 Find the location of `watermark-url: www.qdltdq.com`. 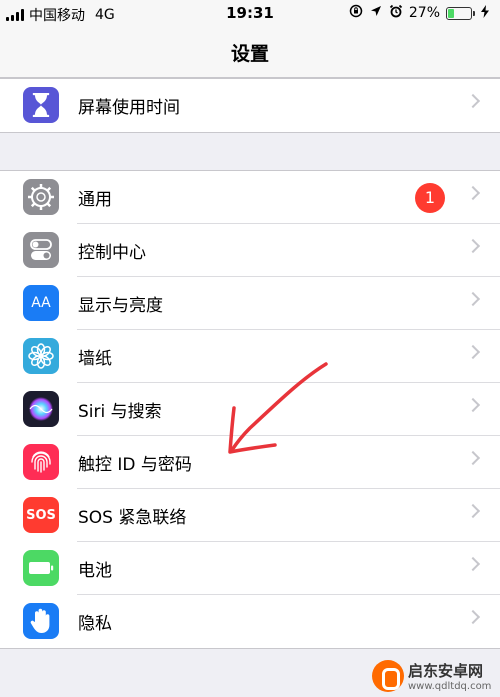

watermark-url: www.qdltdq.com is located at coordinates (450, 686).